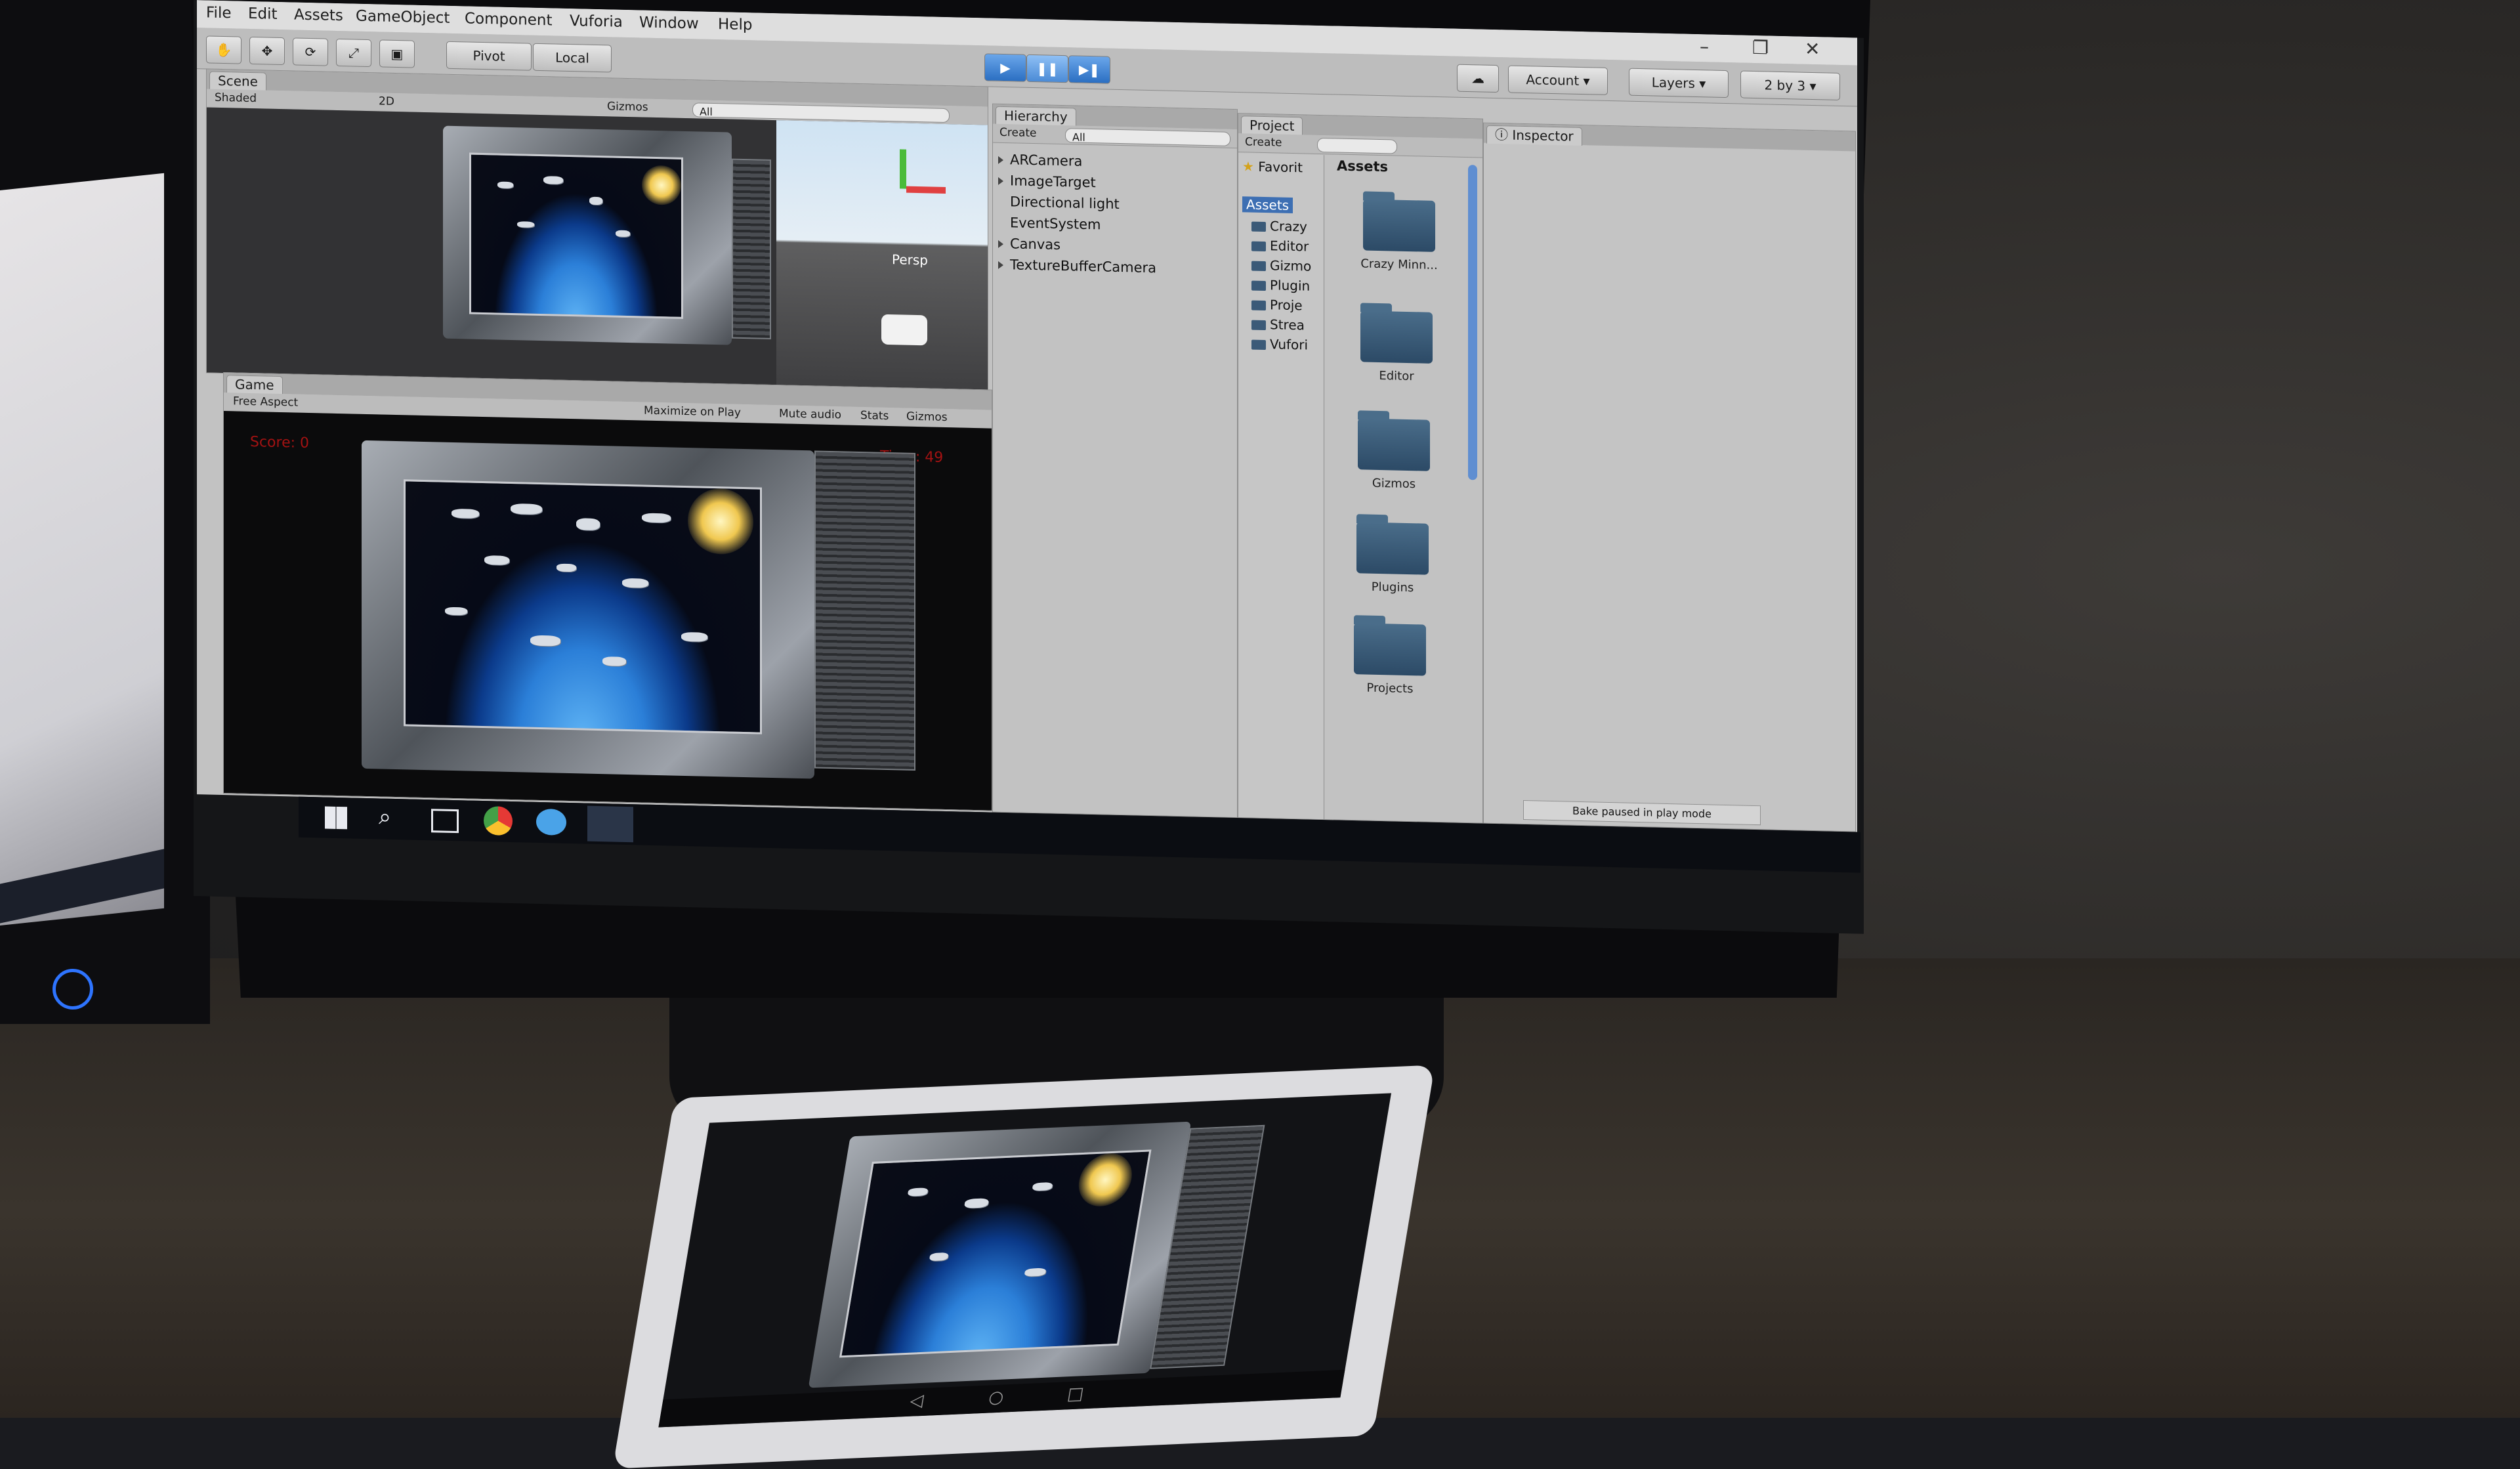  What do you see at coordinates (1390, 688) in the screenshot?
I see `folder-projects-label: Projects` at bounding box center [1390, 688].